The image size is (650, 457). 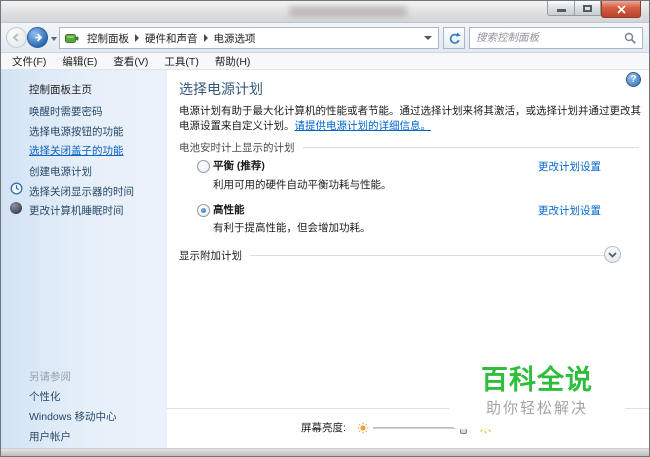 What do you see at coordinates (323, 428) in the screenshot?
I see `brightness-label: 屏幕亮度:` at bounding box center [323, 428].